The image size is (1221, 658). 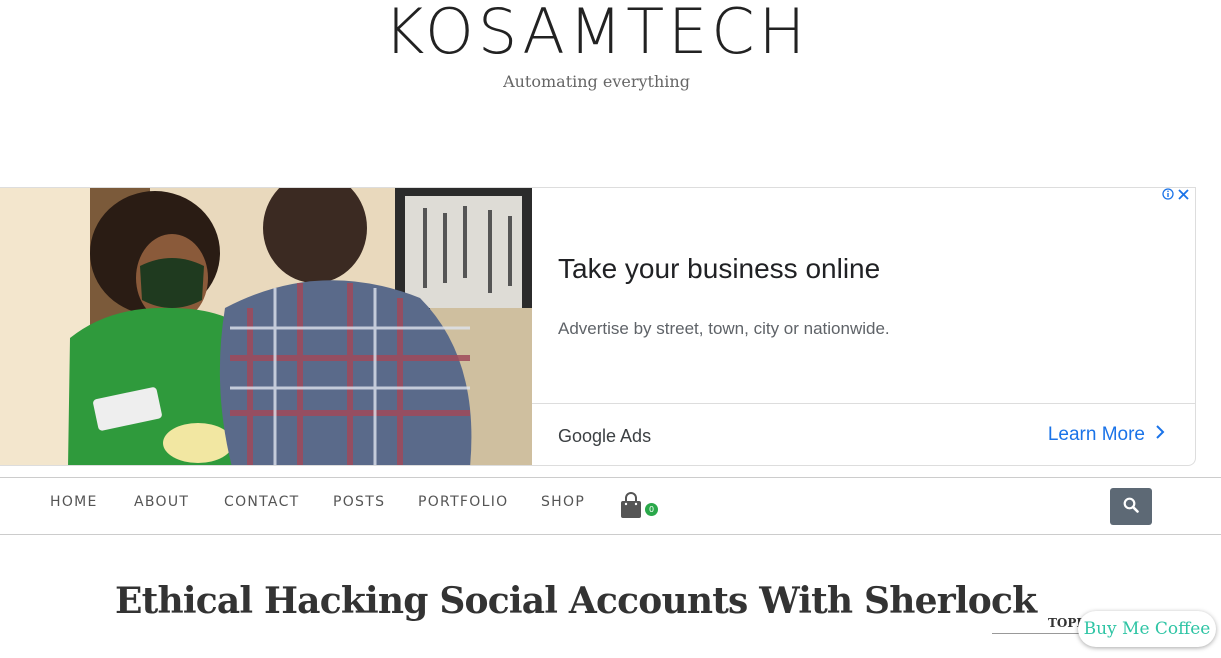 I want to click on search-icon, so click(x=1131, y=507).